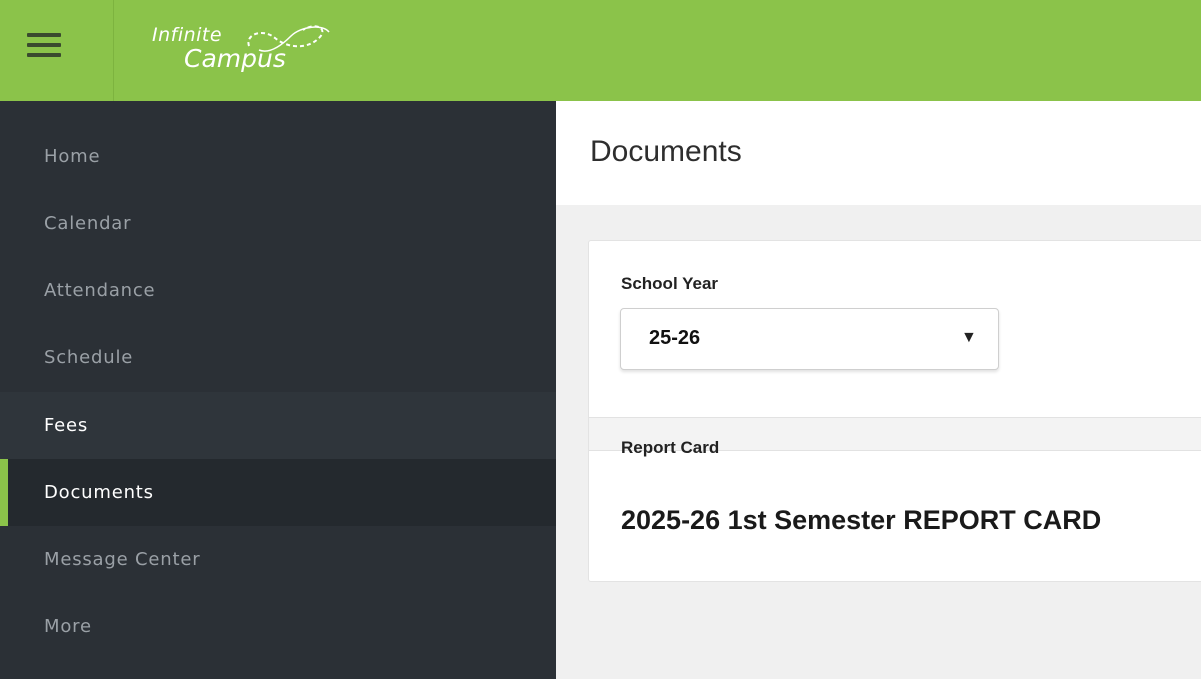  I want to click on logo-text-line1: Infinite, so click(187, 35).